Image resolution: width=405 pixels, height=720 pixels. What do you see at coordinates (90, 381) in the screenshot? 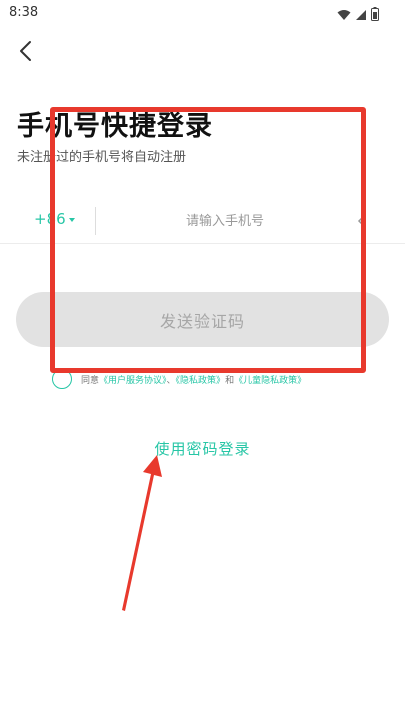
I see `agreement-prefix: 同意` at bounding box center [90, 381].